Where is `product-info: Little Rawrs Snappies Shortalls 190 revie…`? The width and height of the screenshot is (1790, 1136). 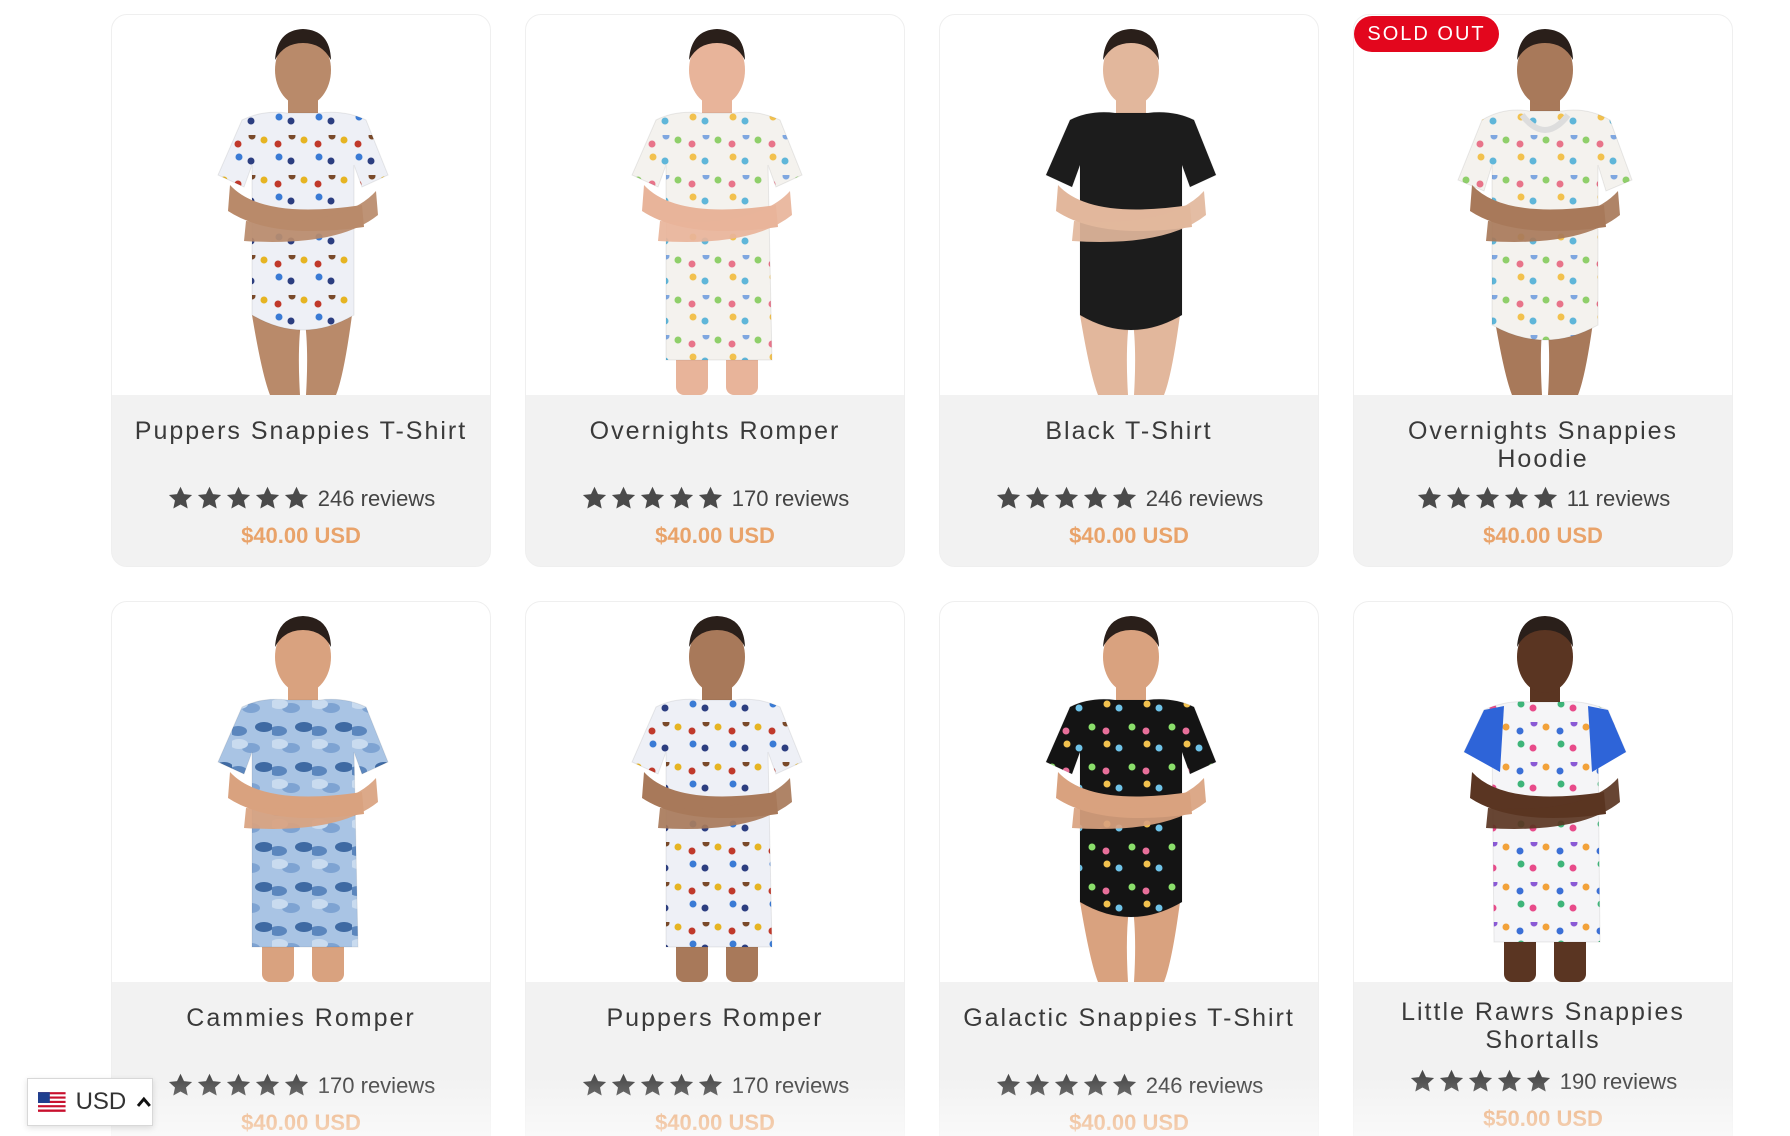 product-info: Little Rawrs Snappies Shortalls 190 revie… is located at coordinates (1543, 1059).